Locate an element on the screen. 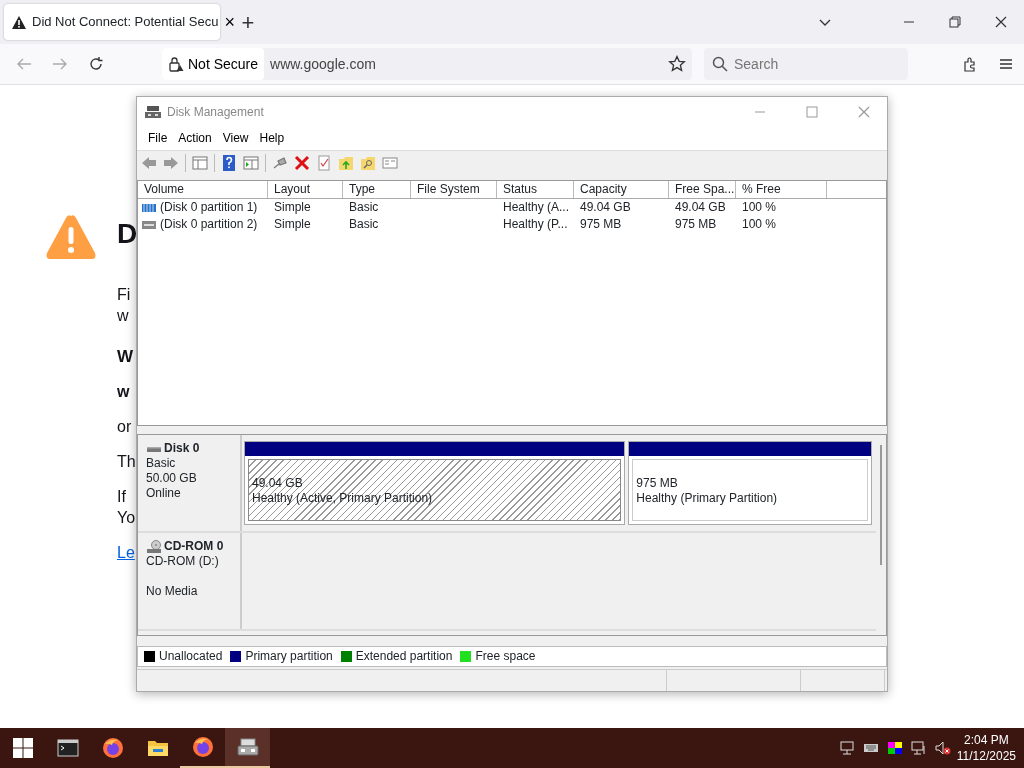 The image size is (1024, 768). search-field: Search is located at coordinates (806, 64).